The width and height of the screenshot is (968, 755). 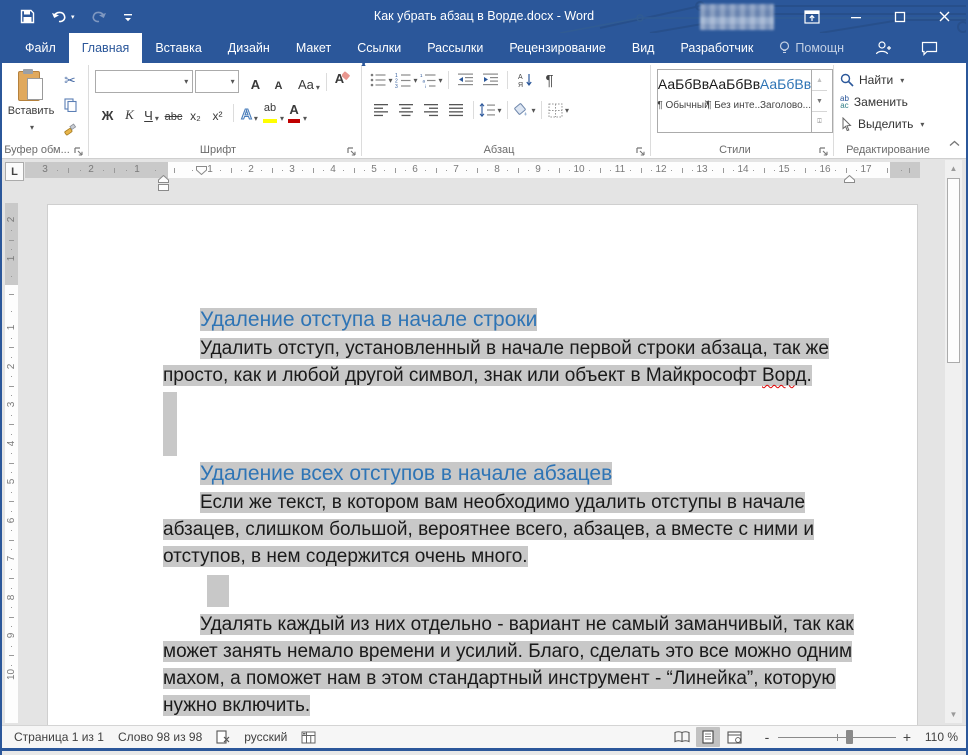 I want to click on clear-formatting-button: А, so click(x=342, y=81).